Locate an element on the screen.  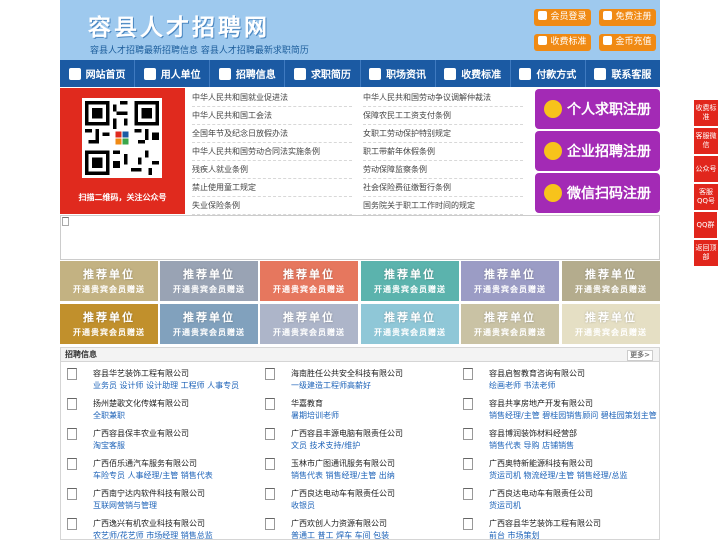
position-links: 农艺师/花艺师 市场经理 销售总监 is located at coordinates (153, 535).